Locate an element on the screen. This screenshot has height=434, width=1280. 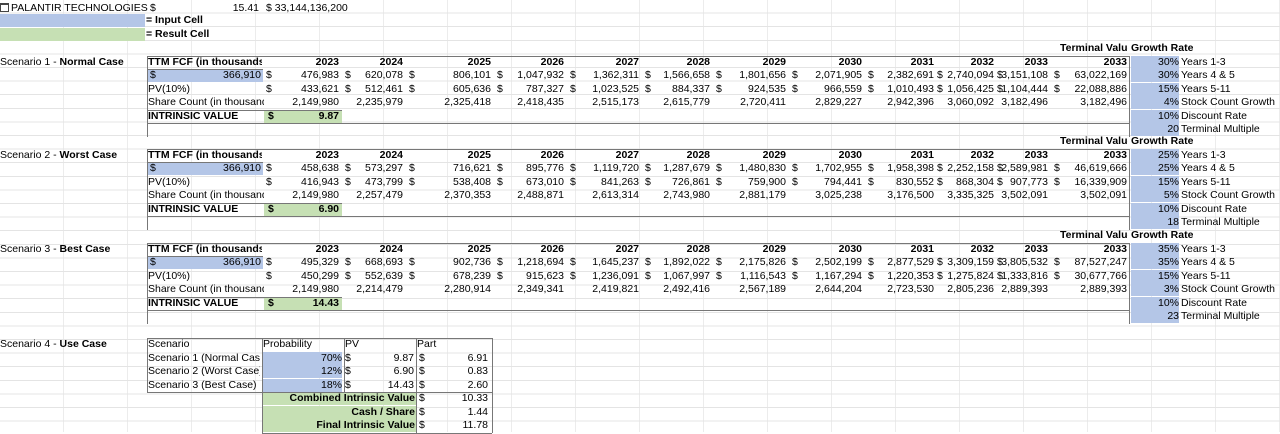
scenario-2-shares-8: 3,176,500 is located at coordinates (901, 195).